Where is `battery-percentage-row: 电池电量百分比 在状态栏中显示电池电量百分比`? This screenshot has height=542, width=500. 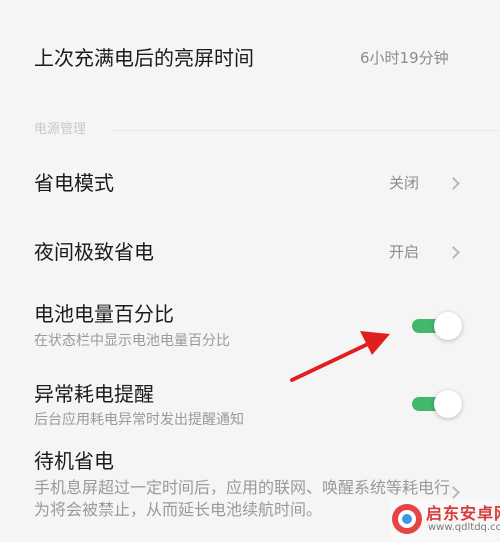 battery-percentage-row: 电池电量百分比 在状态栏中显示电池电量百分比 is located at coordinates (250, 330).